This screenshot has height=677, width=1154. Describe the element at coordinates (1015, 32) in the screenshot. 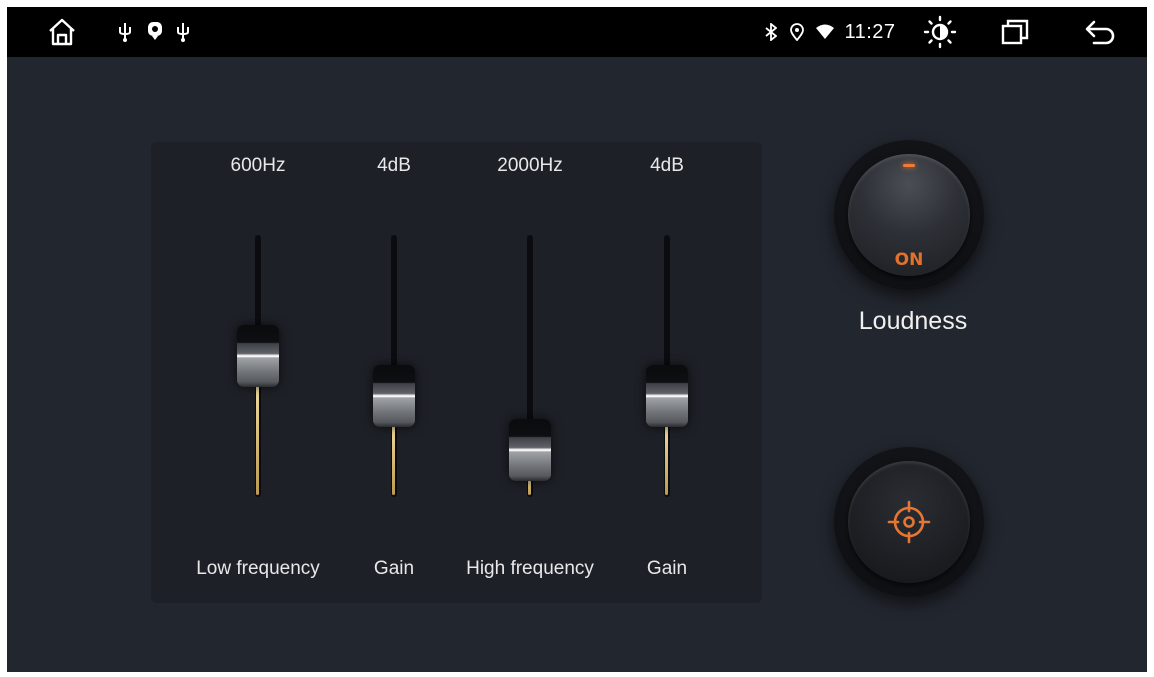

I see `recent-apps-icon` at that location.